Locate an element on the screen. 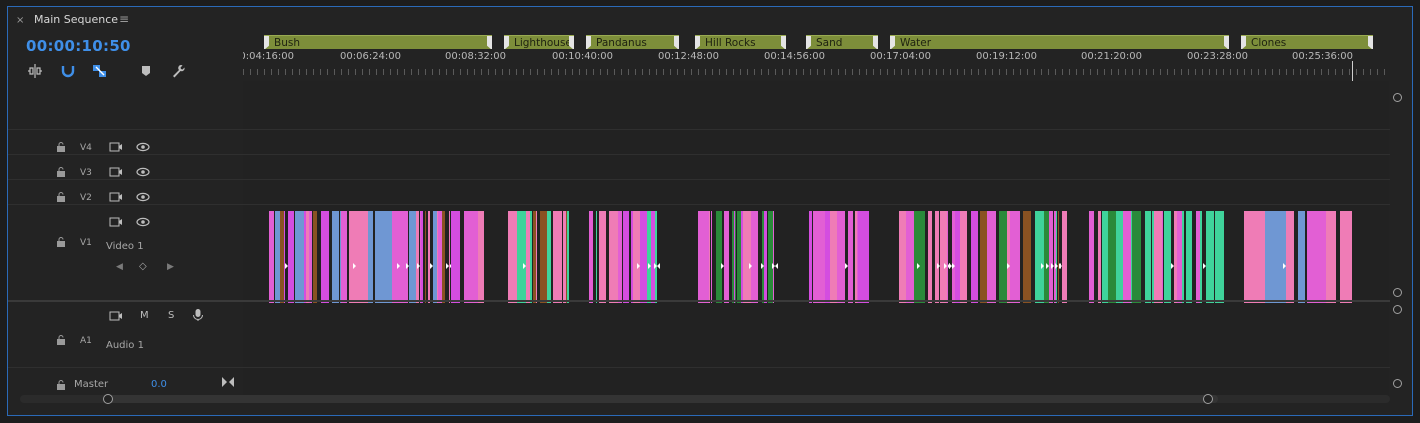 The width and height of the screenshot is (1420, 423). zoom-left-handle is located at coordinates (108, 399).